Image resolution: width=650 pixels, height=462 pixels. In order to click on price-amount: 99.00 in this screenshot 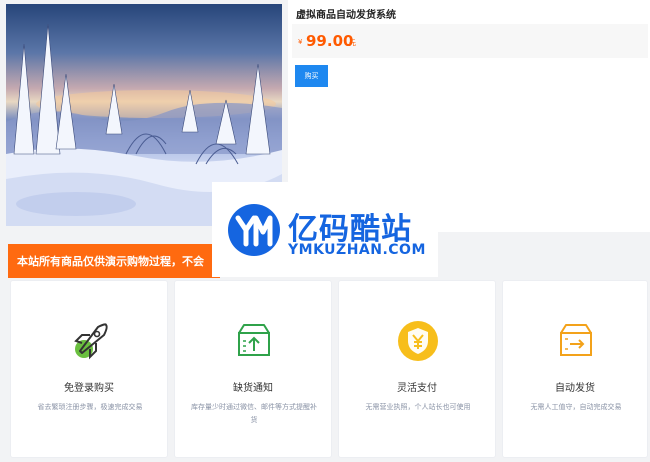, I will do `click(330, 41)`.